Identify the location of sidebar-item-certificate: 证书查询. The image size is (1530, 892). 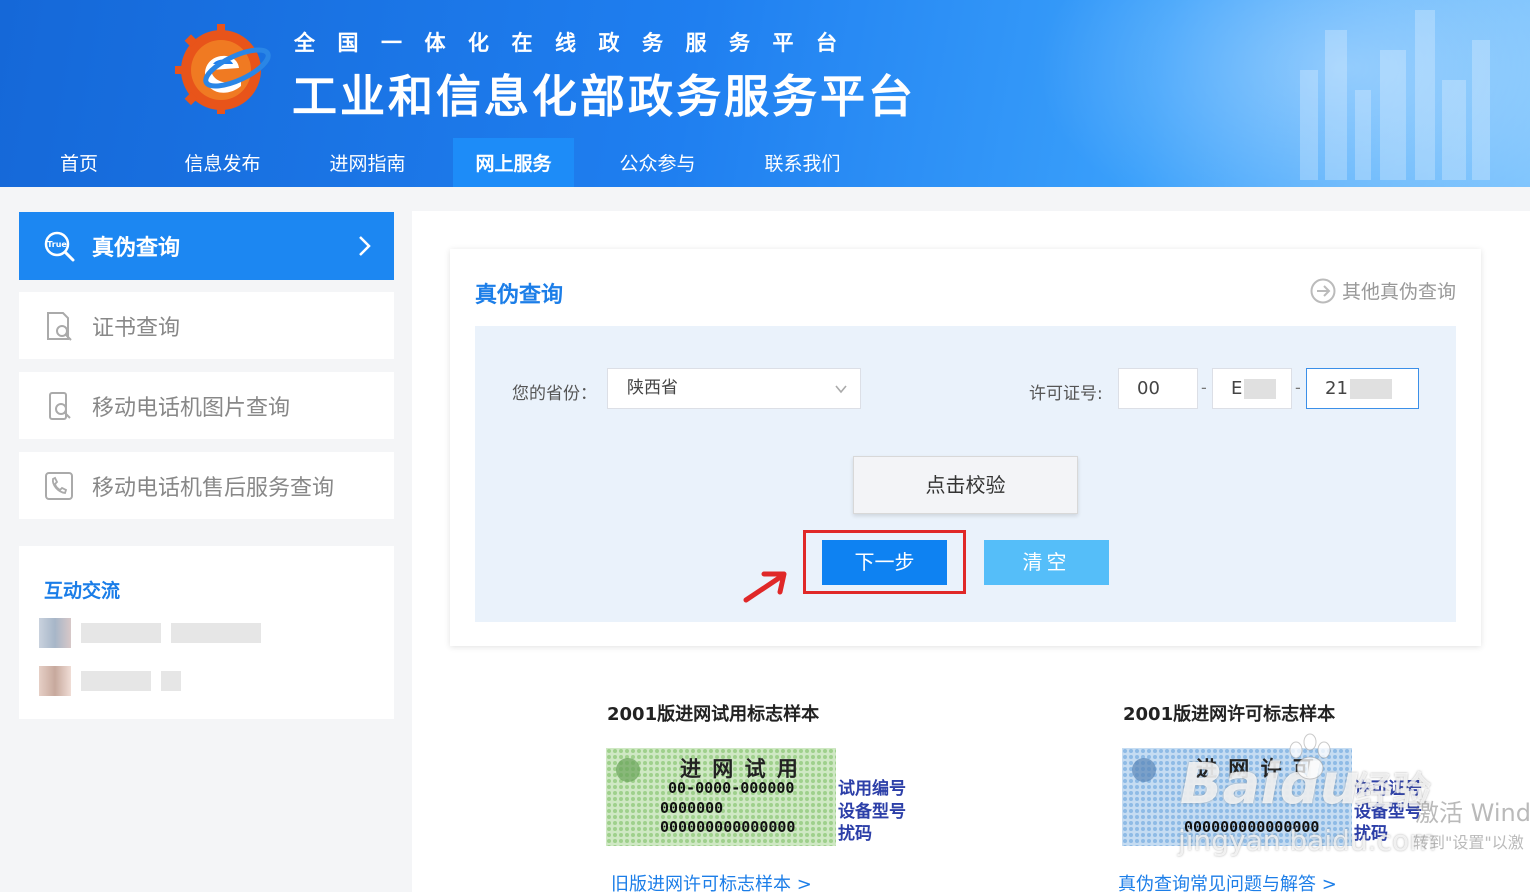
(206, 325).